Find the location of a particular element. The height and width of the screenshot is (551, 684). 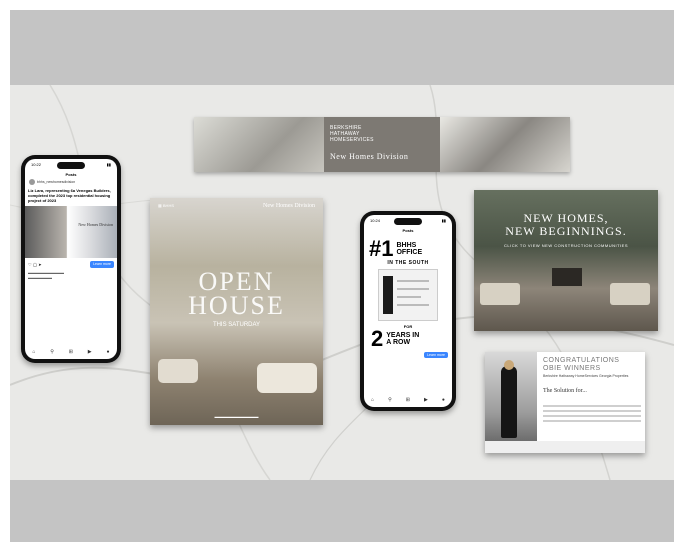

phone2-header: Posts is located at coordinates (408, 230).